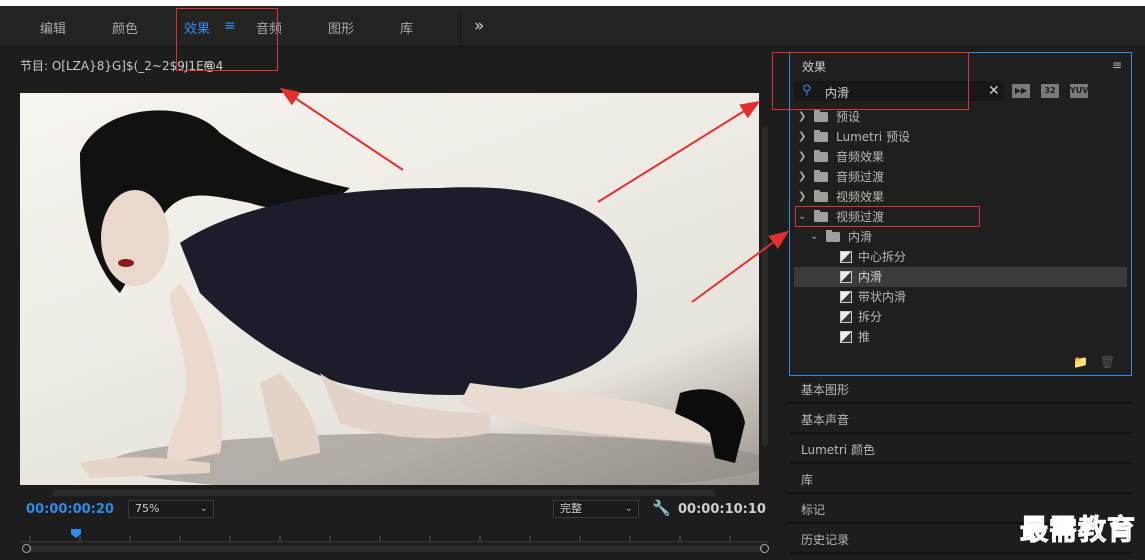 The width and height of the screenshot is (1145, 560). I want to click on arrow-to-video-transitions, so click(740, 266).